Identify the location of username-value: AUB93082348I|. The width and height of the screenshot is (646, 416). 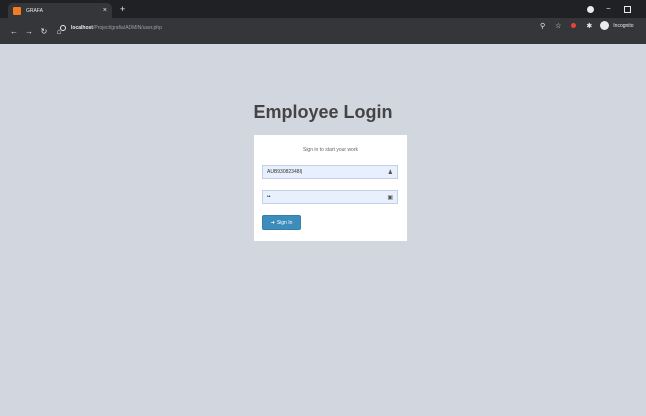
(285, 172).